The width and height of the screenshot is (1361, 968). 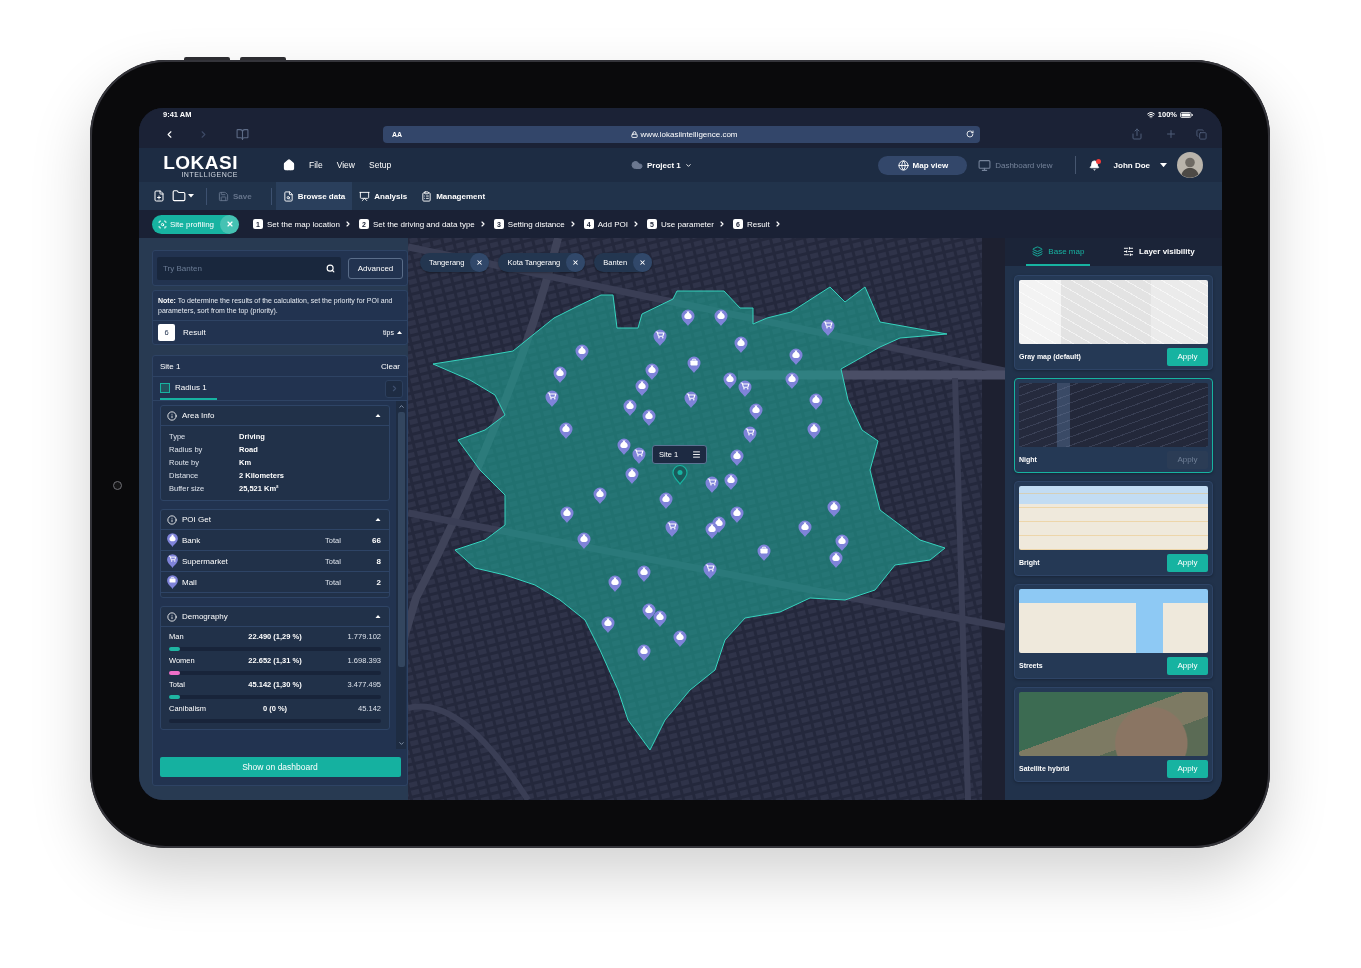 What do you see at coordinates (1190, 165) in the screenshot?
I see `avatar-icon` at bounding box center [1190, 165].